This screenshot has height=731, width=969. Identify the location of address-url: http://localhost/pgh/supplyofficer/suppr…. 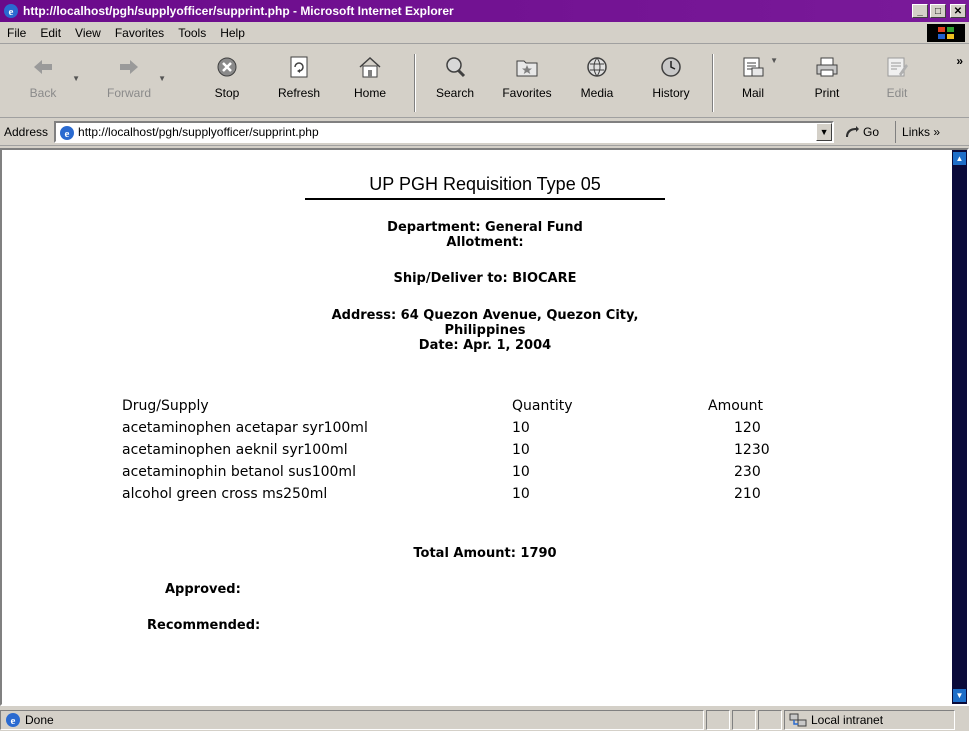
(198, 131).